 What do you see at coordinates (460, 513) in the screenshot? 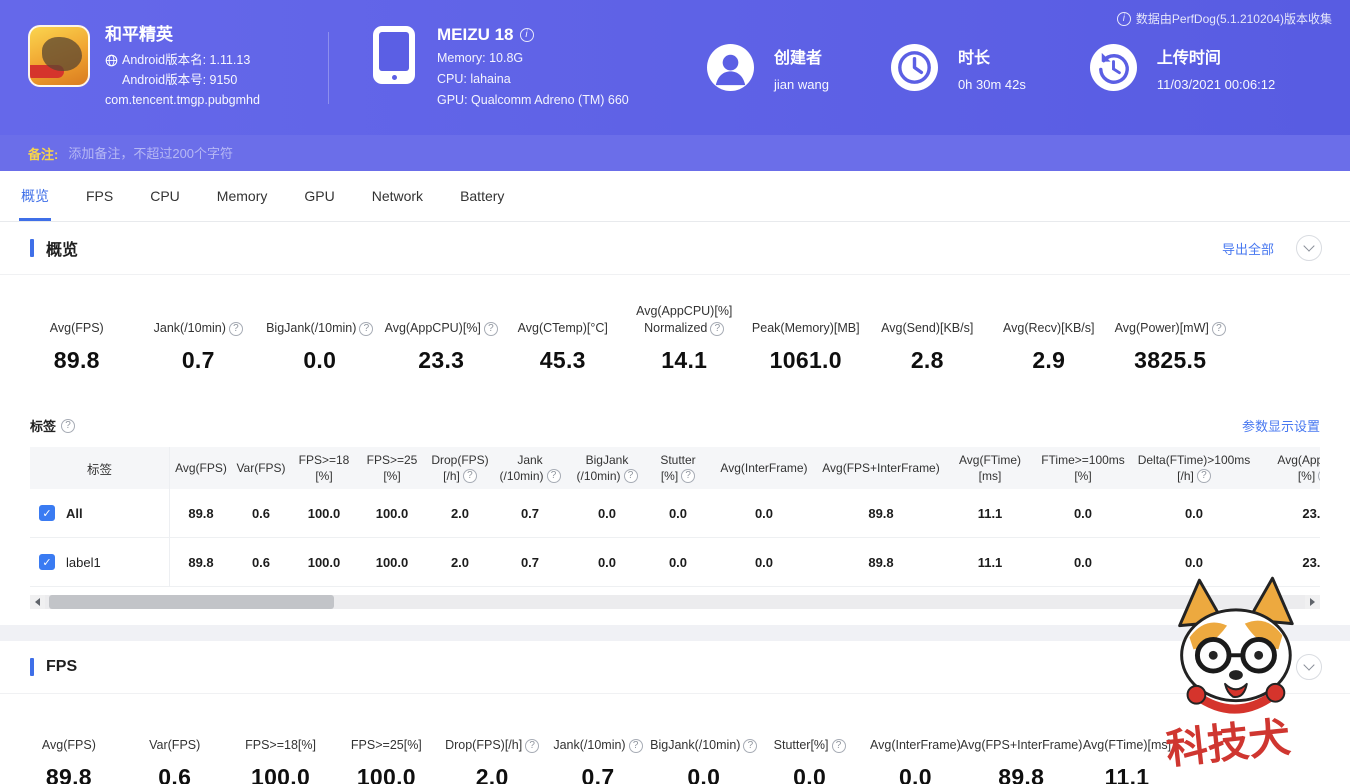
I see `table-cell: 2.0` at bounding box center [460, 513].